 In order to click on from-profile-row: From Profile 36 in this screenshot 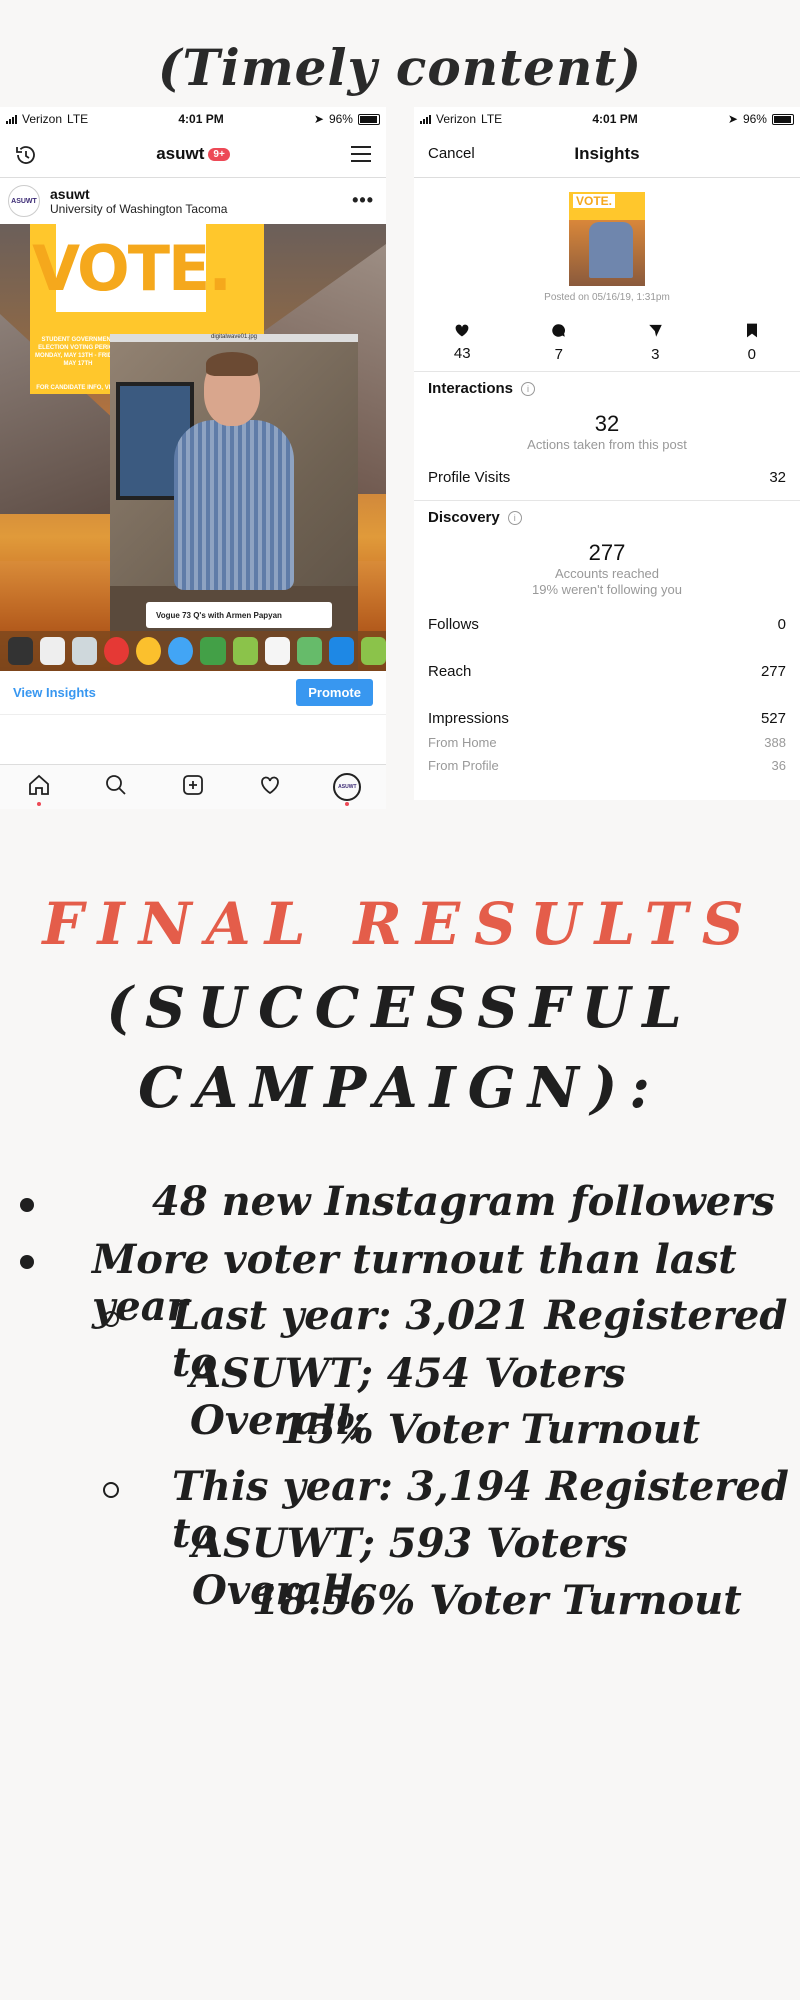, I will do `click(607, 765)`.